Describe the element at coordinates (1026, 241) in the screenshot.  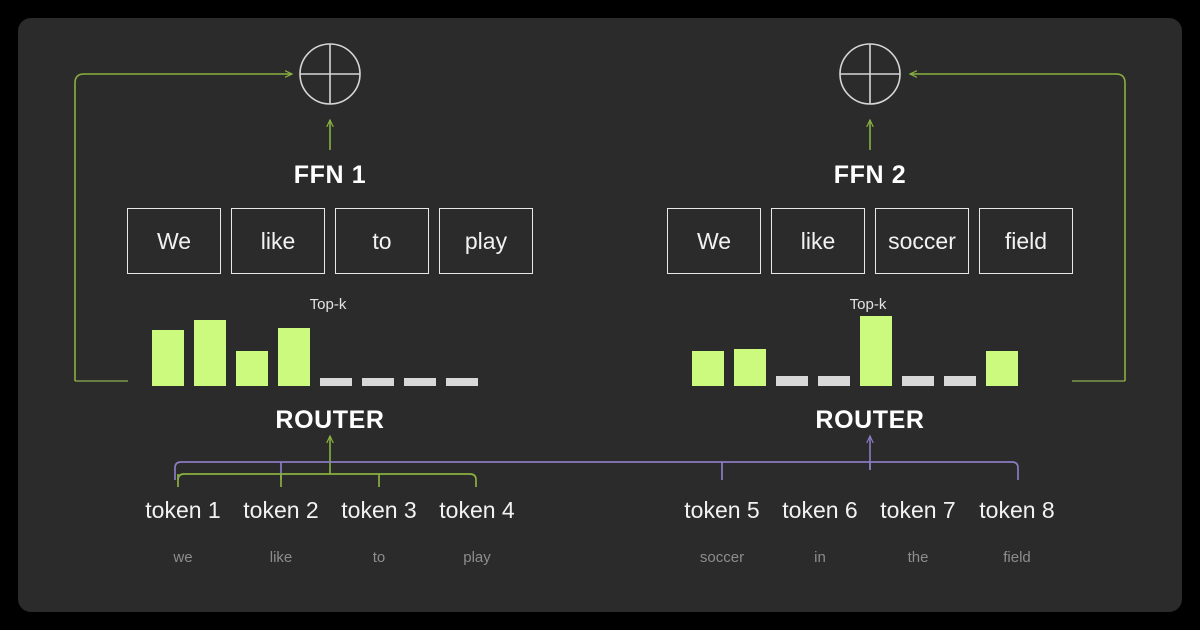
I see `expert-word-box: field` at that location.